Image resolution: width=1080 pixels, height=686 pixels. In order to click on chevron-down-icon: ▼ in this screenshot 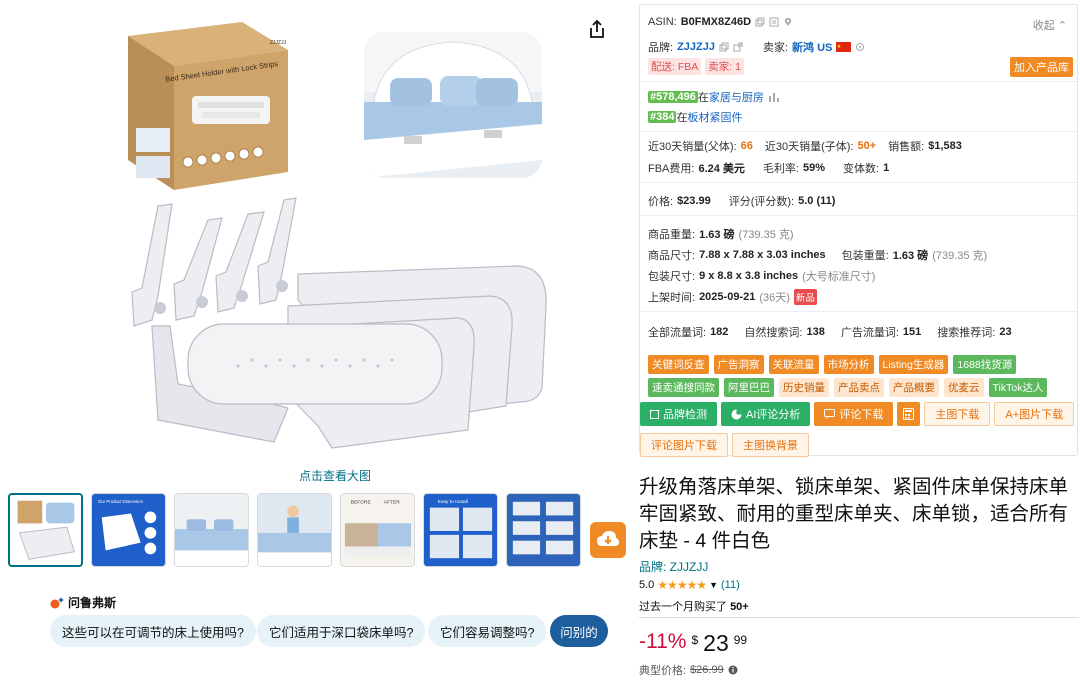, I will do `click(713, 585)`.